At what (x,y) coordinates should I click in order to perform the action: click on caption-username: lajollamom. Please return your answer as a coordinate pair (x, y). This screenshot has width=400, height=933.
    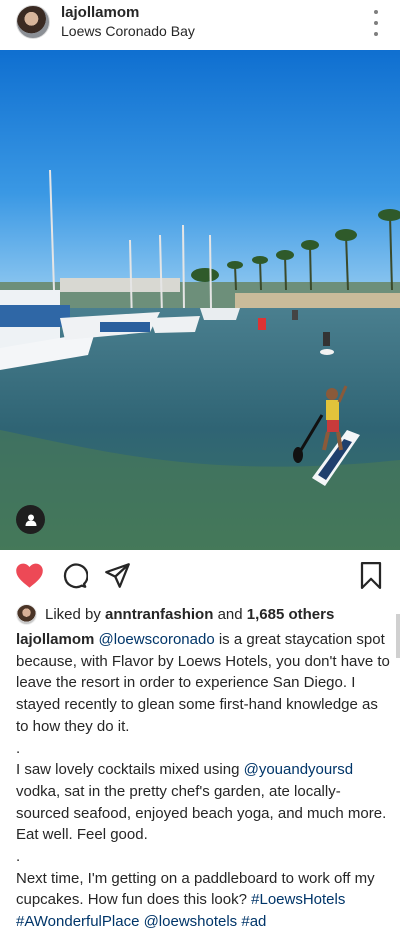
    Looking at the image, I should click on (55, 639).